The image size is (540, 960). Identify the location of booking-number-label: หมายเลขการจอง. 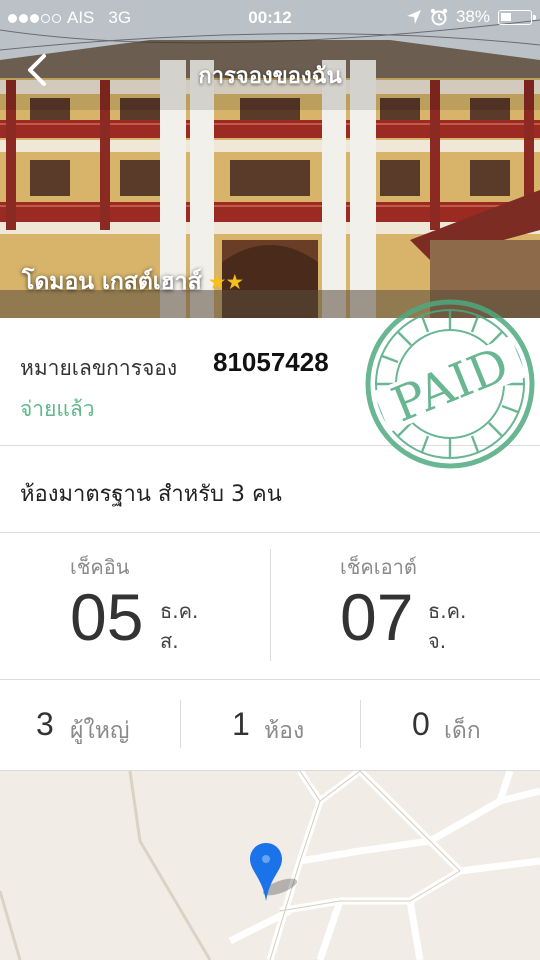
(99, 368).